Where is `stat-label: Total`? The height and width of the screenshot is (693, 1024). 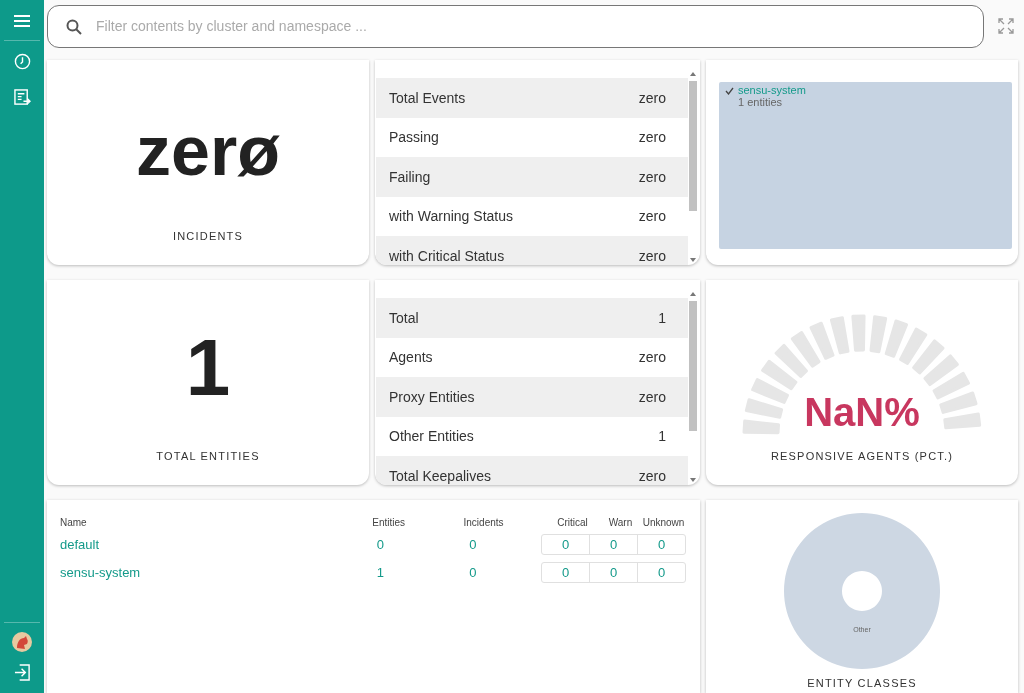 stat-label: Total is located at coordinates (404, 317).